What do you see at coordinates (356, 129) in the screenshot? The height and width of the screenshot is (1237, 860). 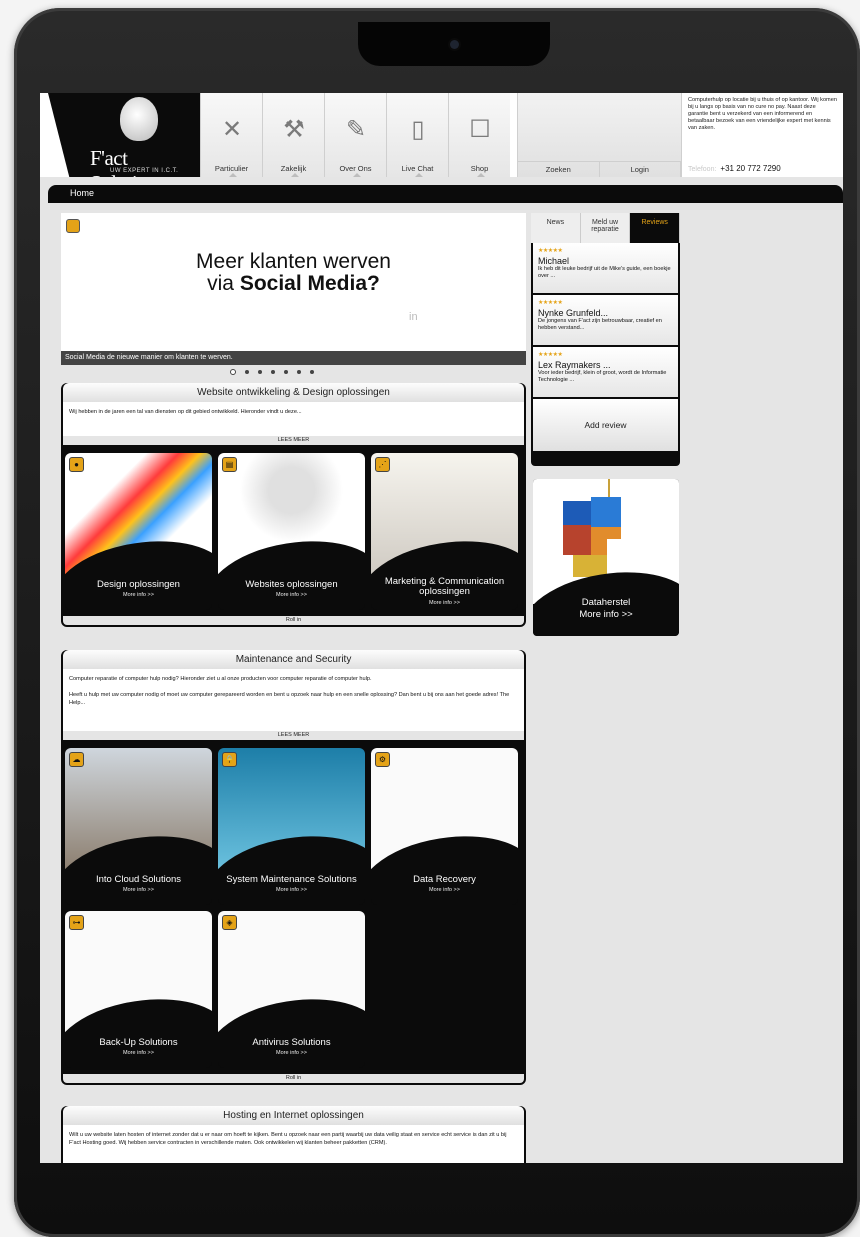 I see `pen-paper-icon: ✎` at bounding box center [356, 129].